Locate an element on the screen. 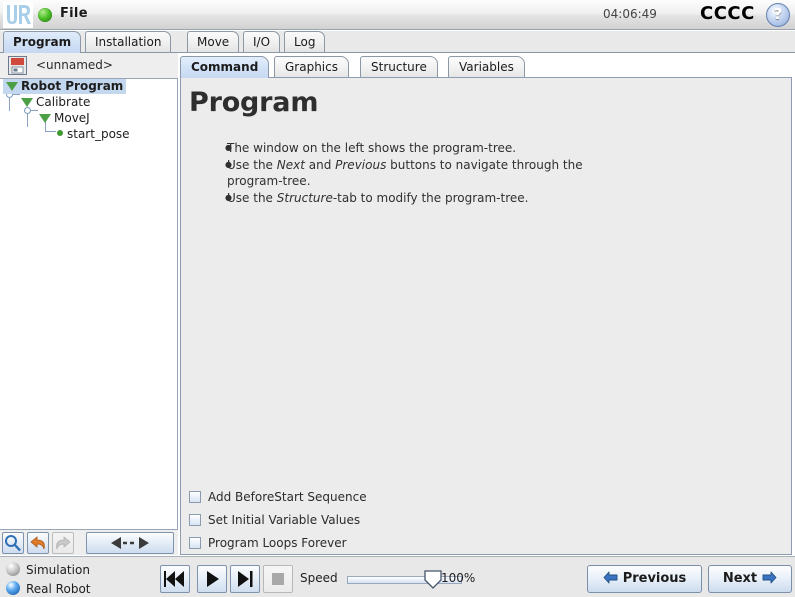  tab-move: Move is located at coordinates (213, 42).